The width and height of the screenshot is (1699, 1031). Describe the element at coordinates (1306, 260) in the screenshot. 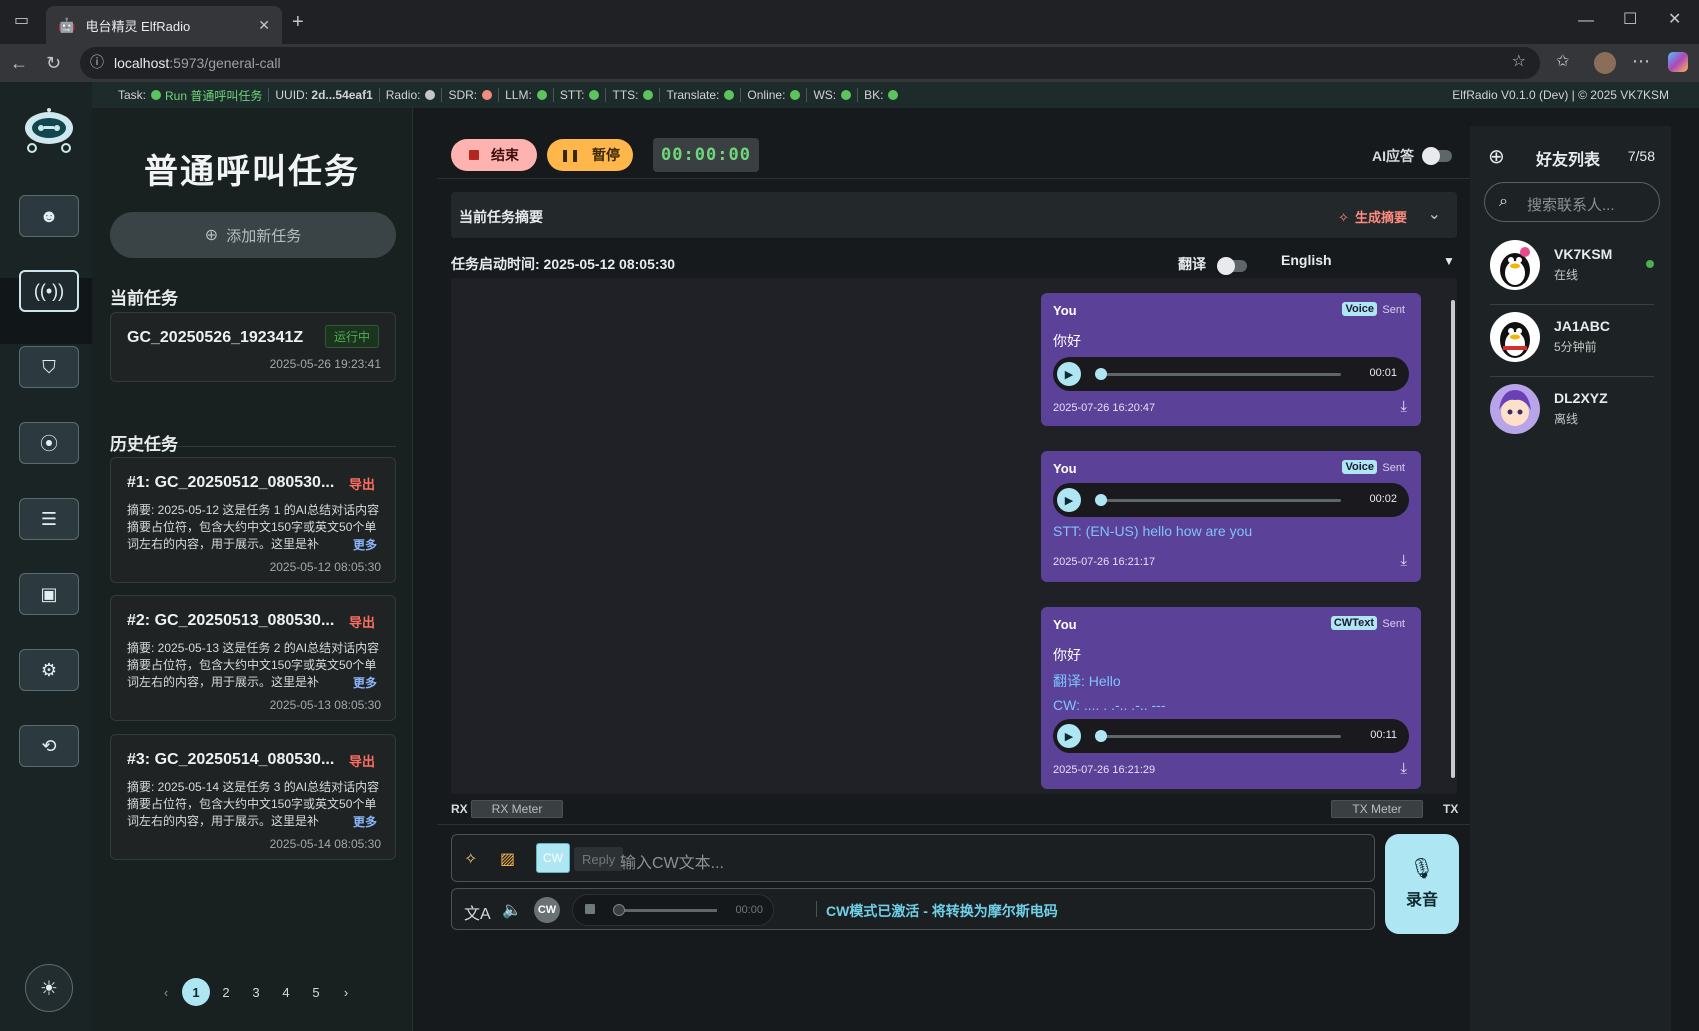

I see `language-select: English` at that location.